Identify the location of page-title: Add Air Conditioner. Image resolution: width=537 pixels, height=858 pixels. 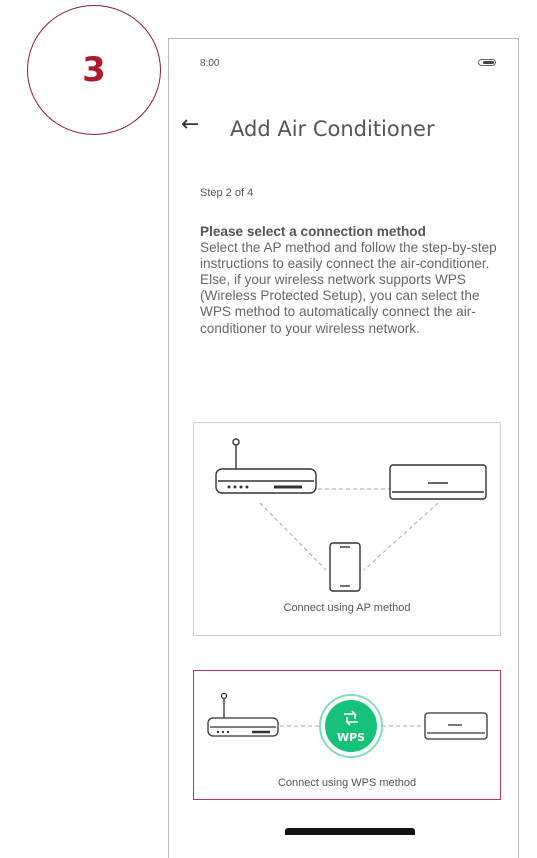
(332, 129).